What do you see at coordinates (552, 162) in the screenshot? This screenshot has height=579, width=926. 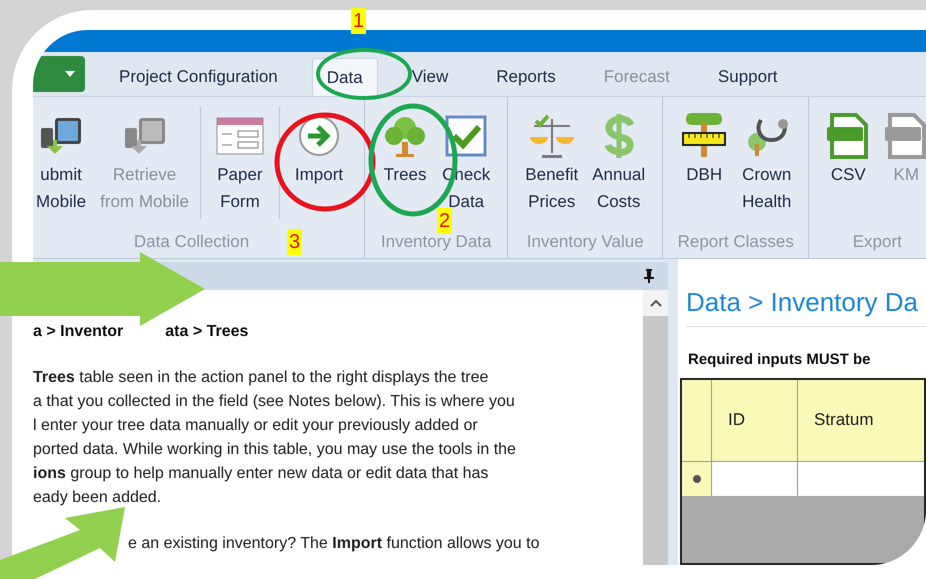 I see `ribbon-button: Benefit Prices` at bounding box center [552, 162].